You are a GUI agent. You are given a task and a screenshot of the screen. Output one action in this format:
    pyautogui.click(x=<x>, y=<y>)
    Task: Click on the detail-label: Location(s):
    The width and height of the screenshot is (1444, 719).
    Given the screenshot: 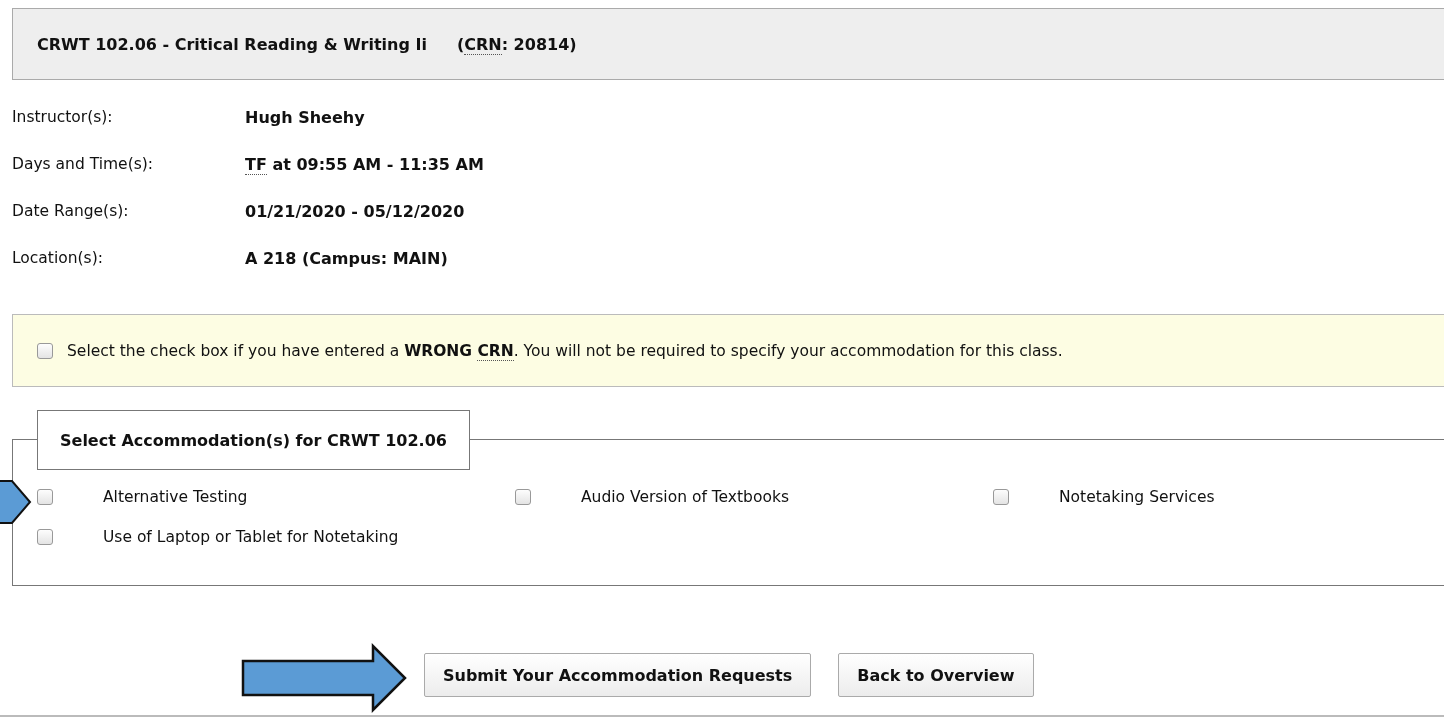 What is the action you would take?
    pyautogui.click(x=58, y=258)
    